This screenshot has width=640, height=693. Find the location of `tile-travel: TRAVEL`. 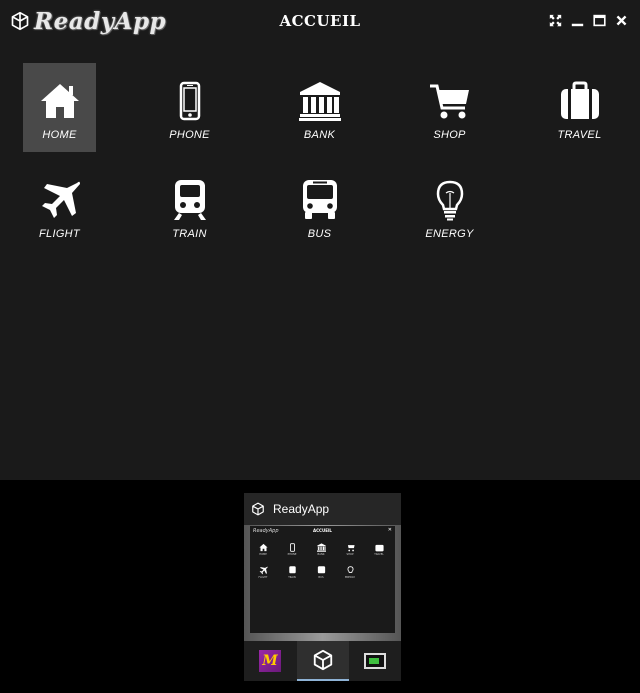

tile-travel: TRAVEL is located at coordinates (579, 107).